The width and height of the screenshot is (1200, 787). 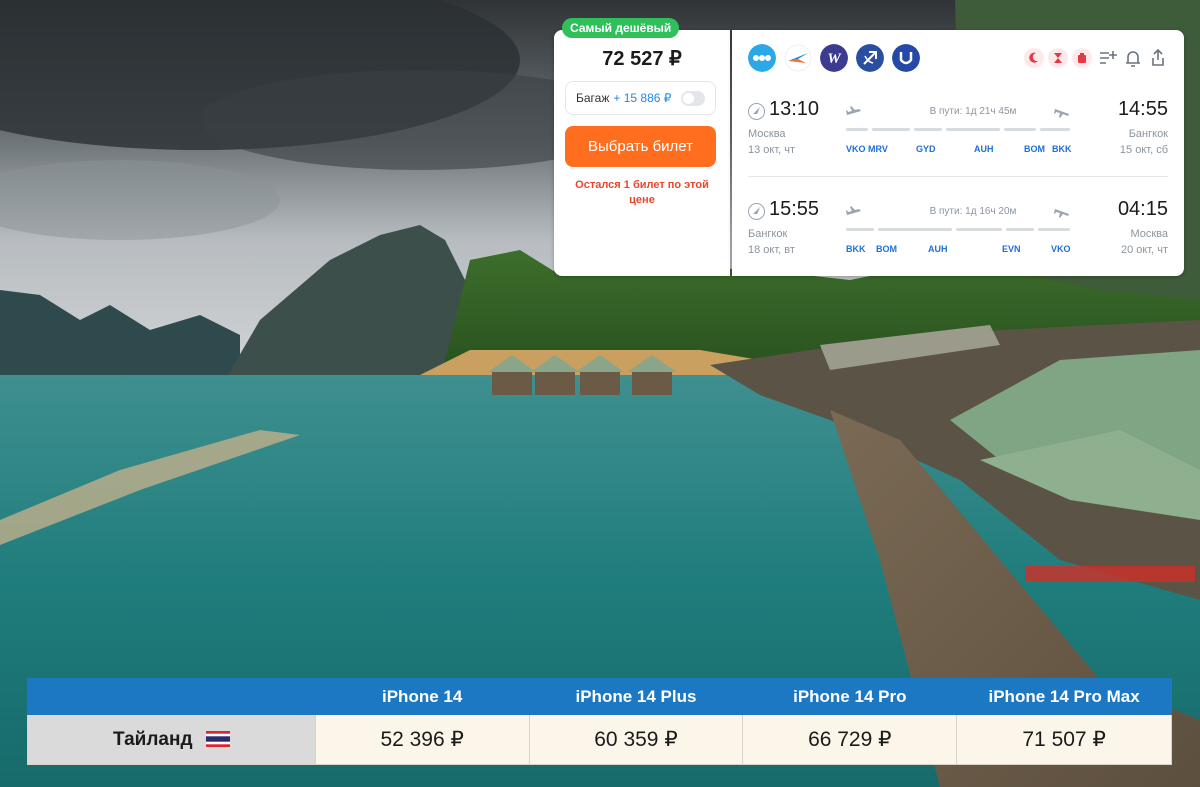 I want to click on baggage-label: Багаж, so click(x=593, y=98).